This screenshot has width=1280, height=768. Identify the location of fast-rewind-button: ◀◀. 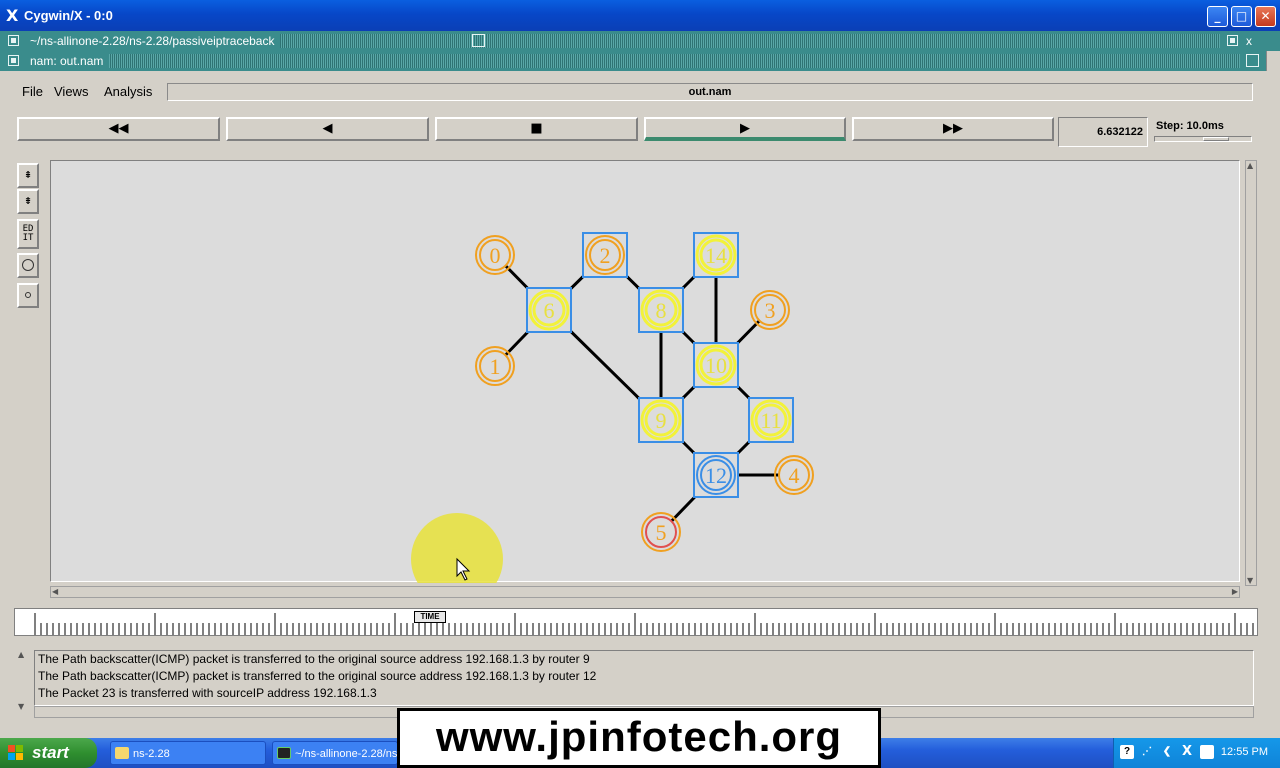
(118, 129).